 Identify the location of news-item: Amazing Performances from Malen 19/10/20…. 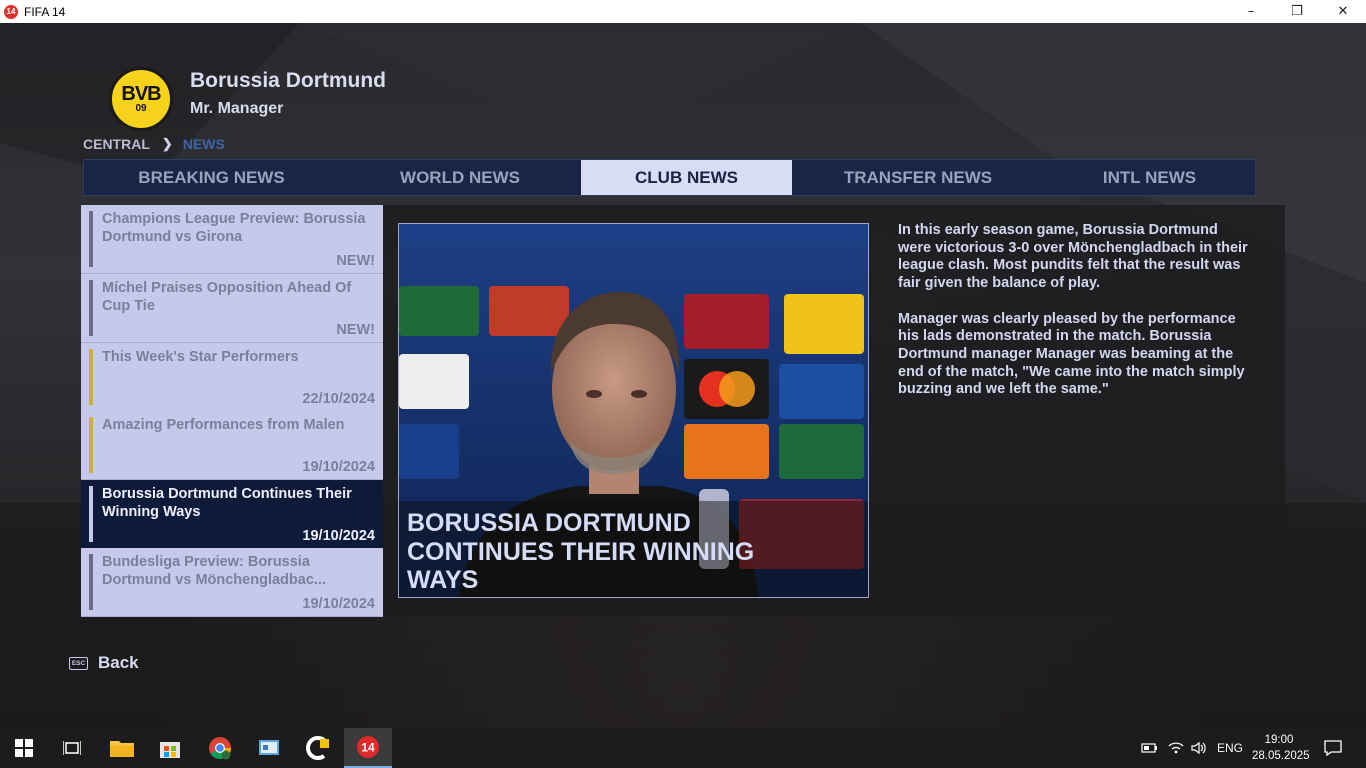
(232, 445).